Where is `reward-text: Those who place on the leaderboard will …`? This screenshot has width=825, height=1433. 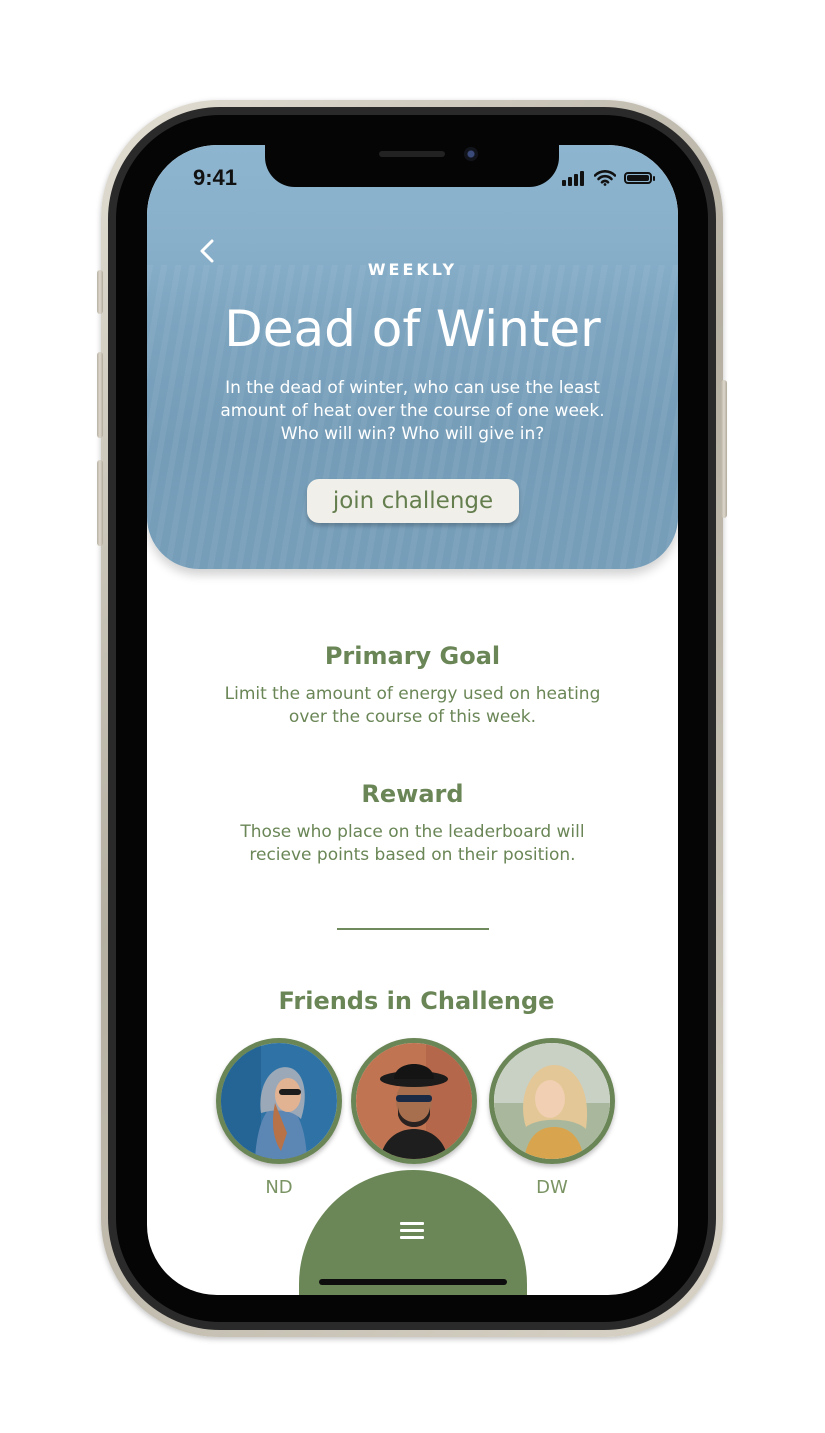 reward-text: Those who place on the leaderboard will … is located at coordinates (412, 844).